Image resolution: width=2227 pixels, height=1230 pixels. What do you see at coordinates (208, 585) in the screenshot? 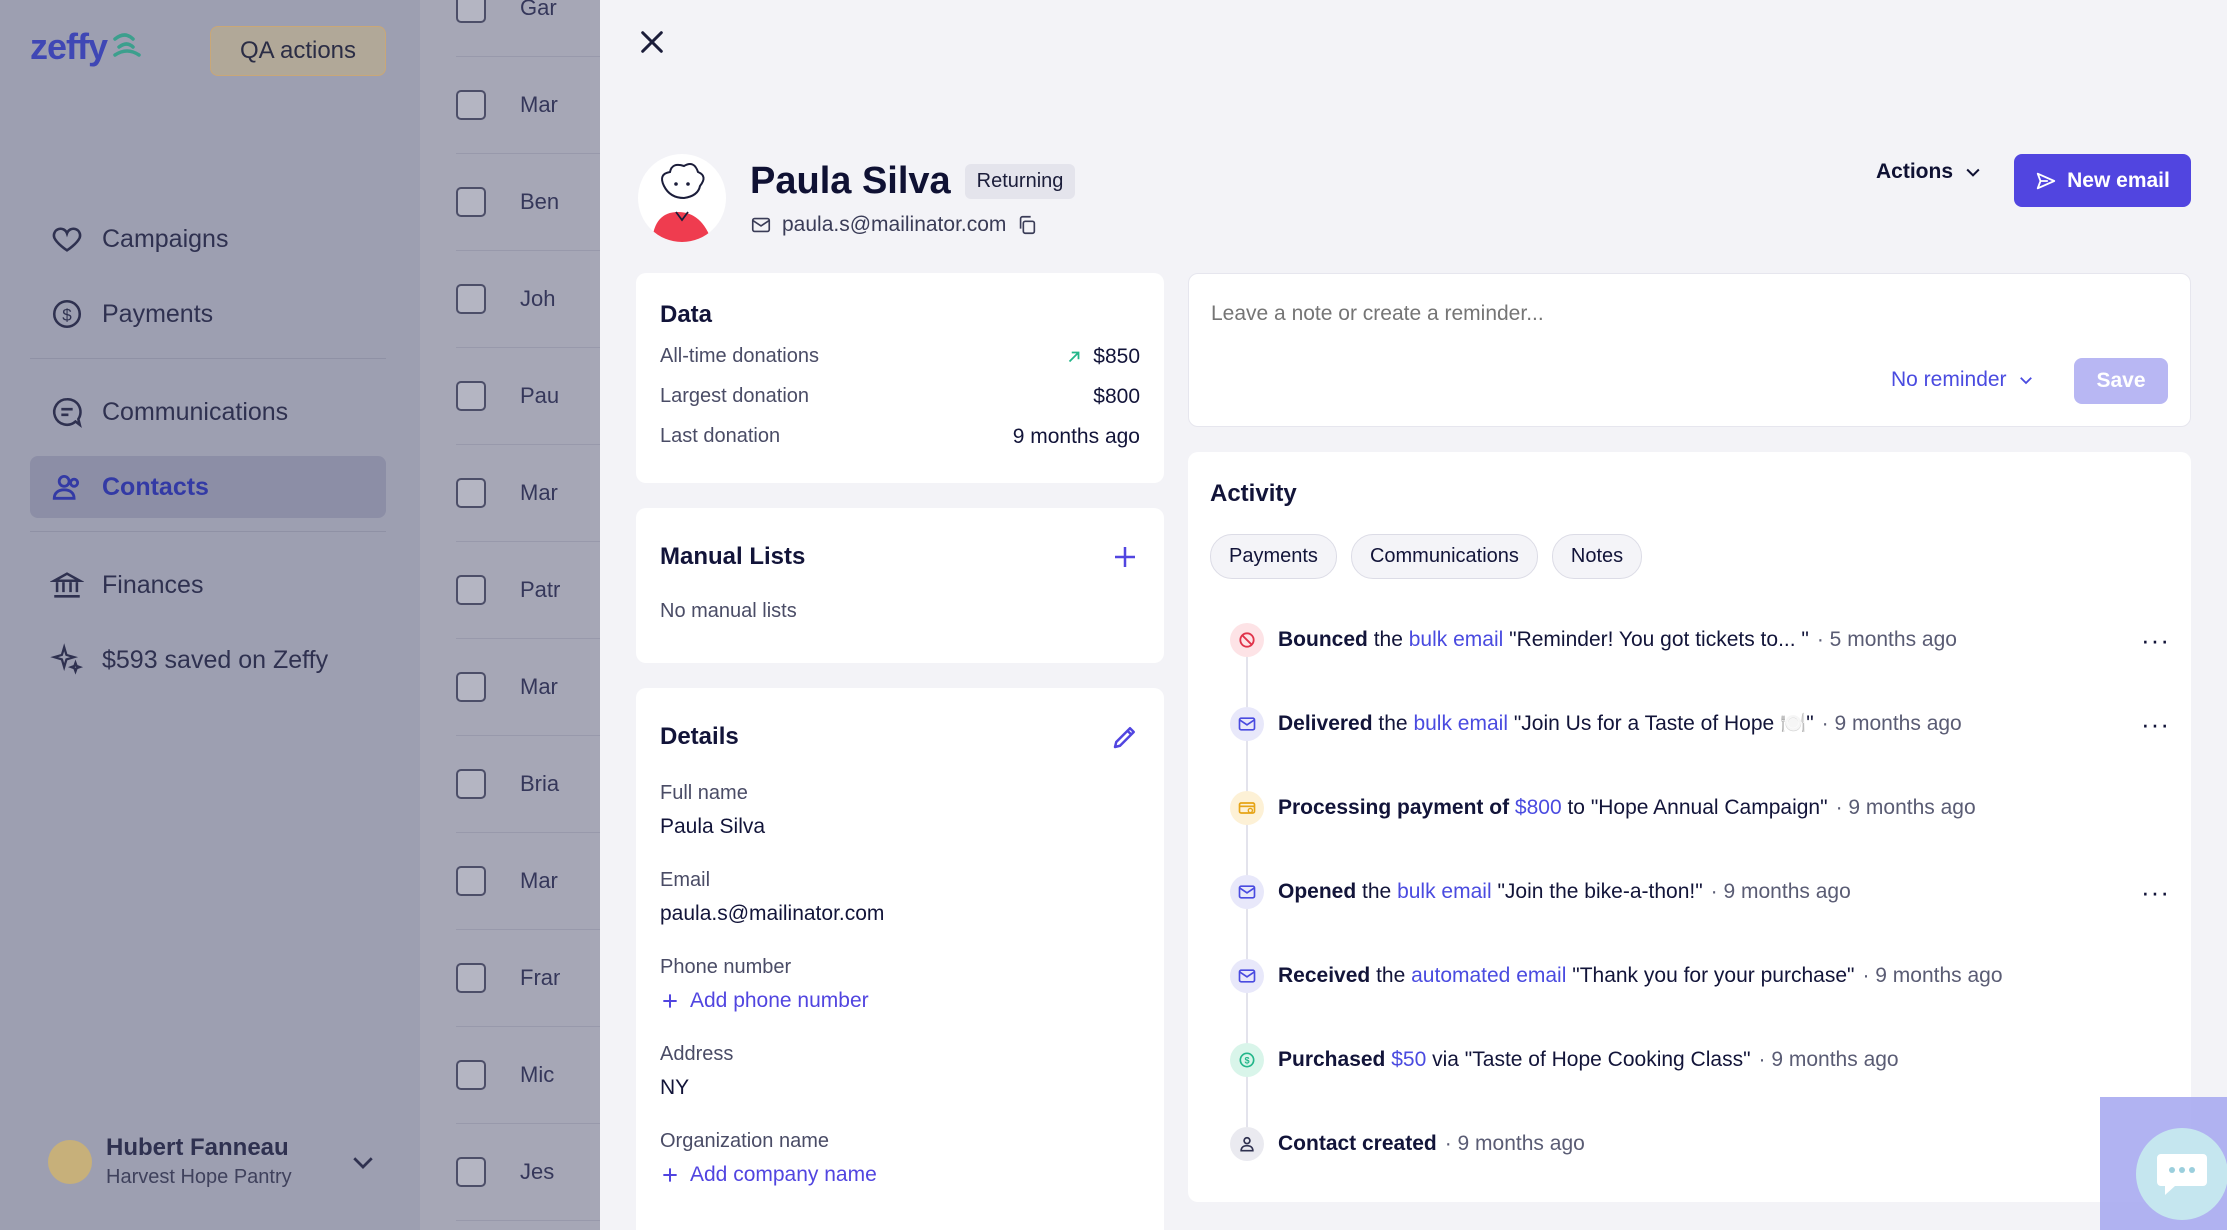
I see `nav-item-finances: Finances` at bounding box center [208, 585].